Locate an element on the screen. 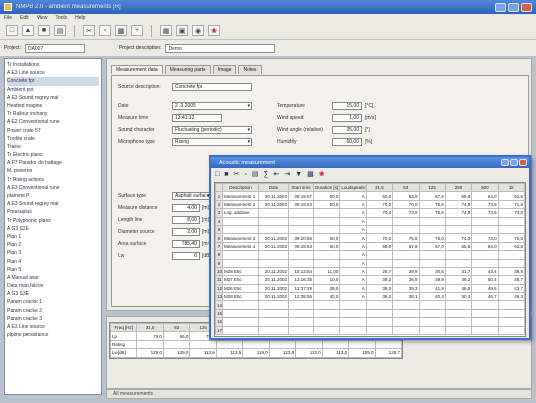  grid-cell: 62,6 is located at coordinates (511, 196).